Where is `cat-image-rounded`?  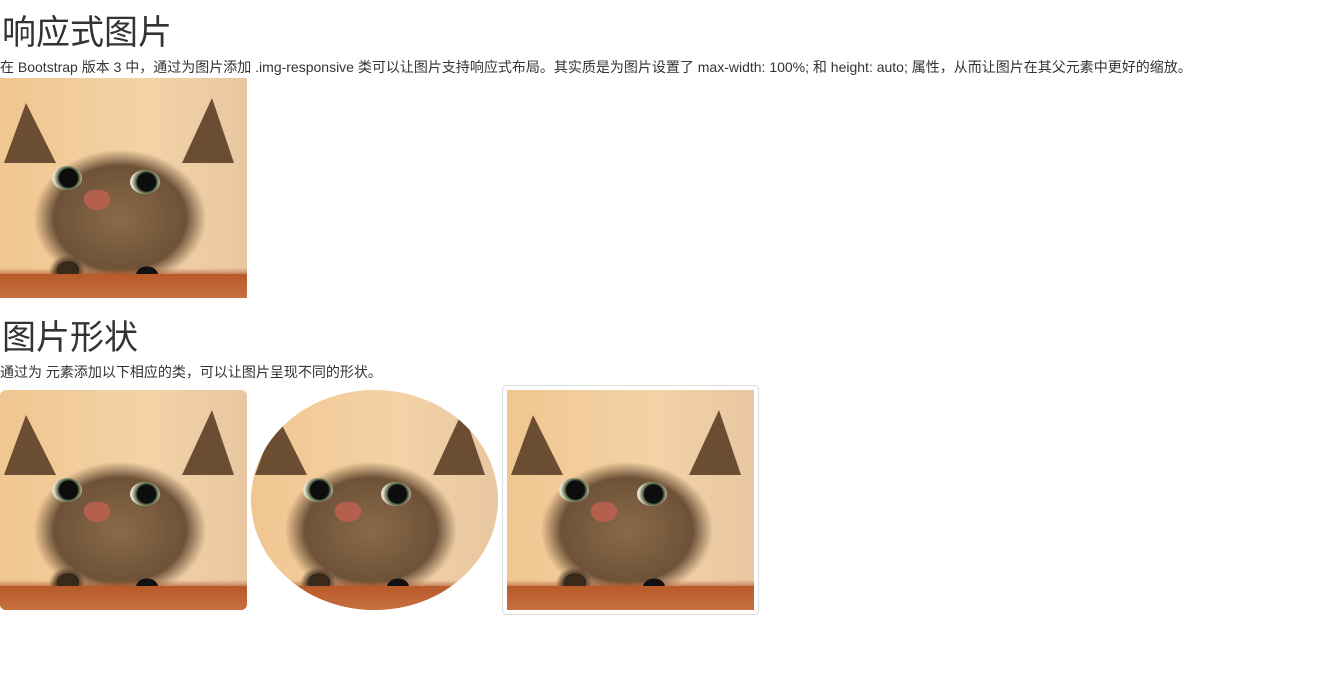 cat-image-rounded is located at coordinates (123, 500).